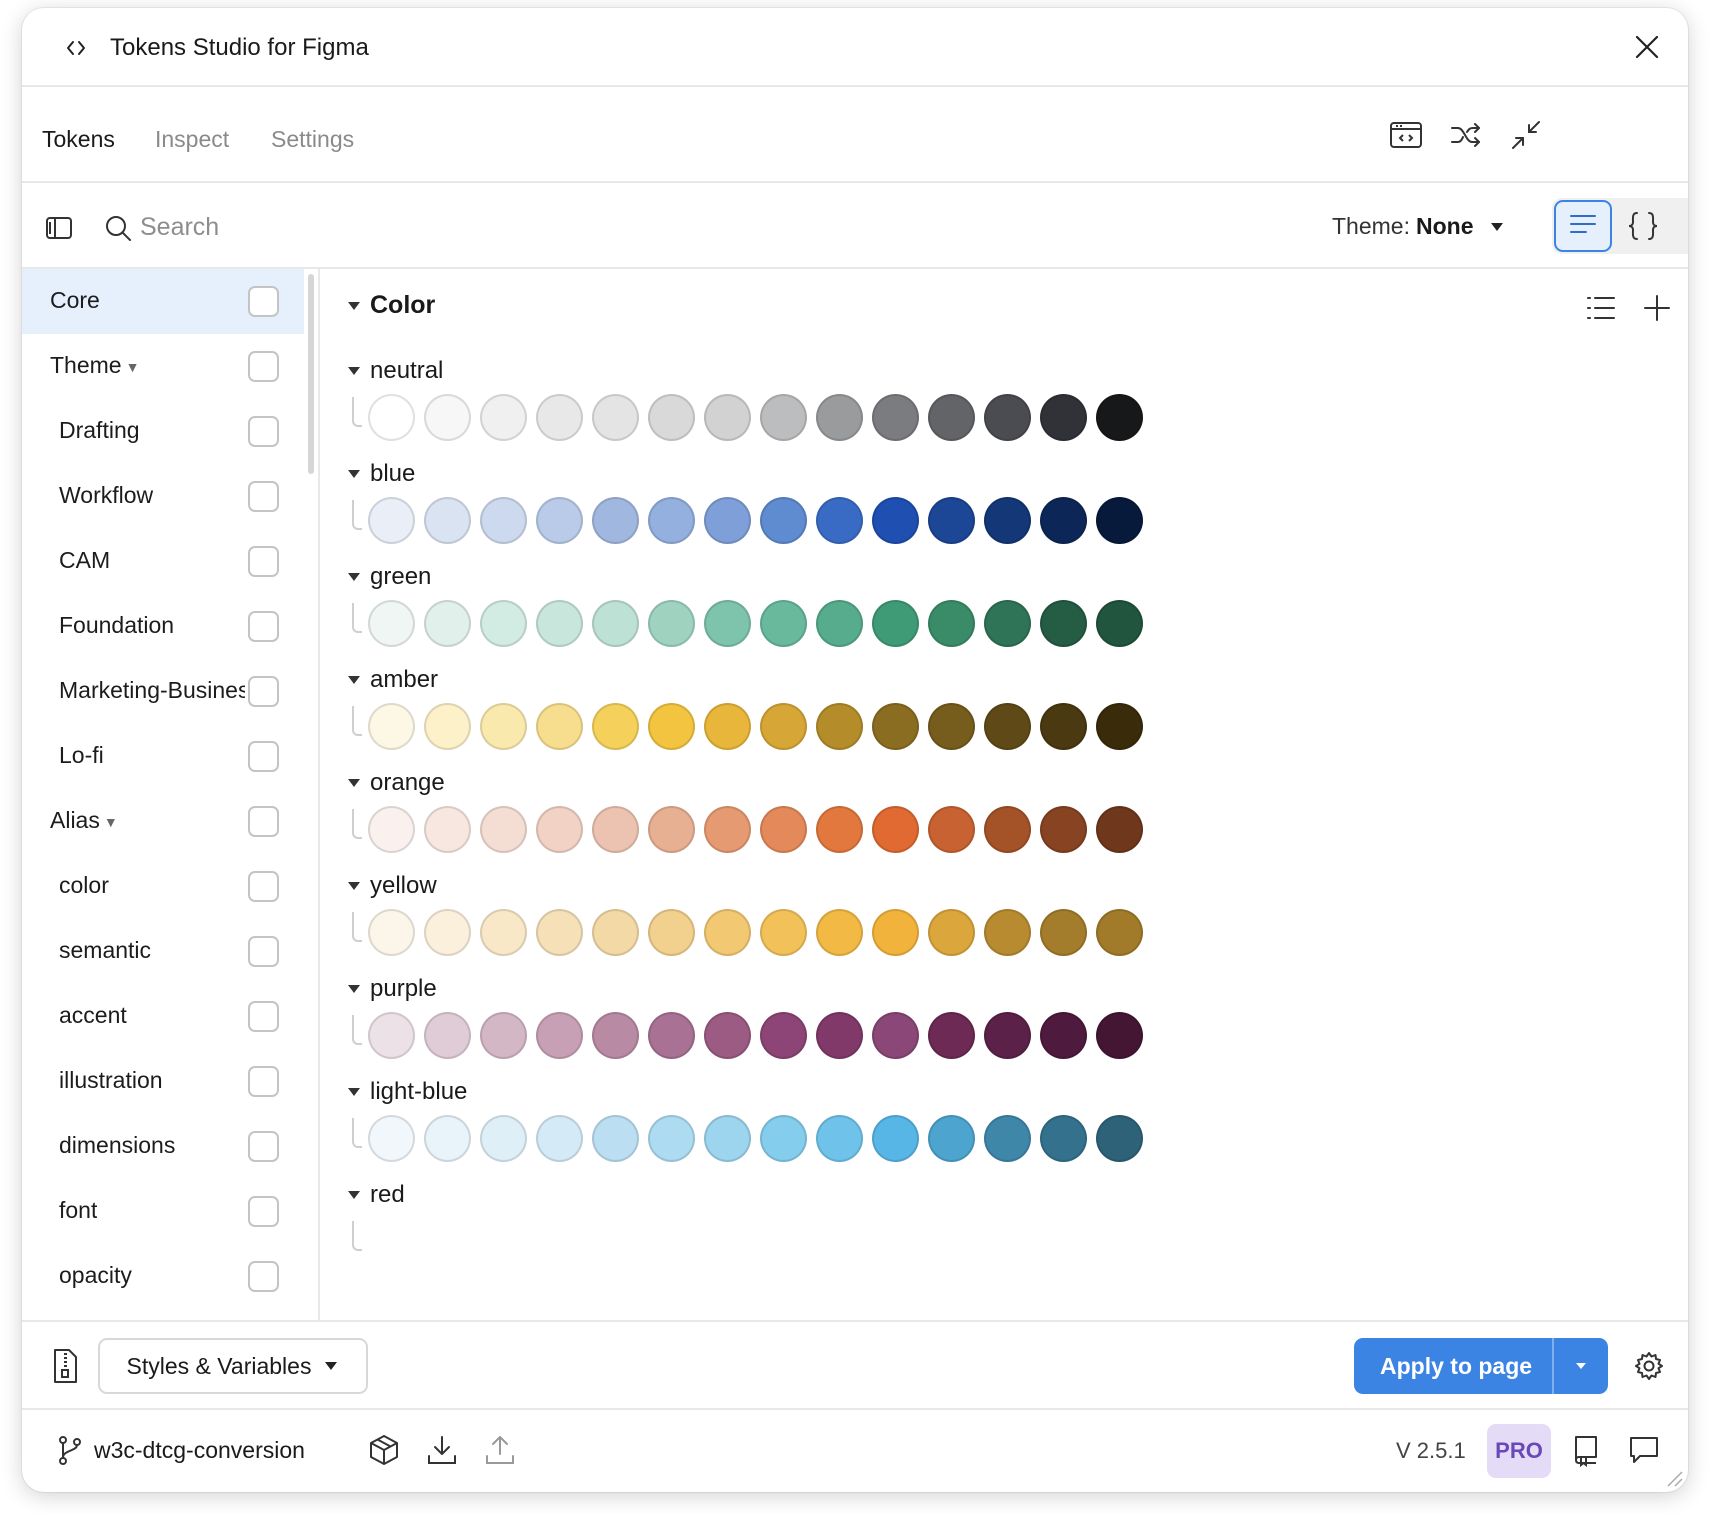 The image size is (1710, 1514). Describe the element at coordinates (163, 561) in the screenshot. I see `sidebar-item-cam: CAM` at that location.